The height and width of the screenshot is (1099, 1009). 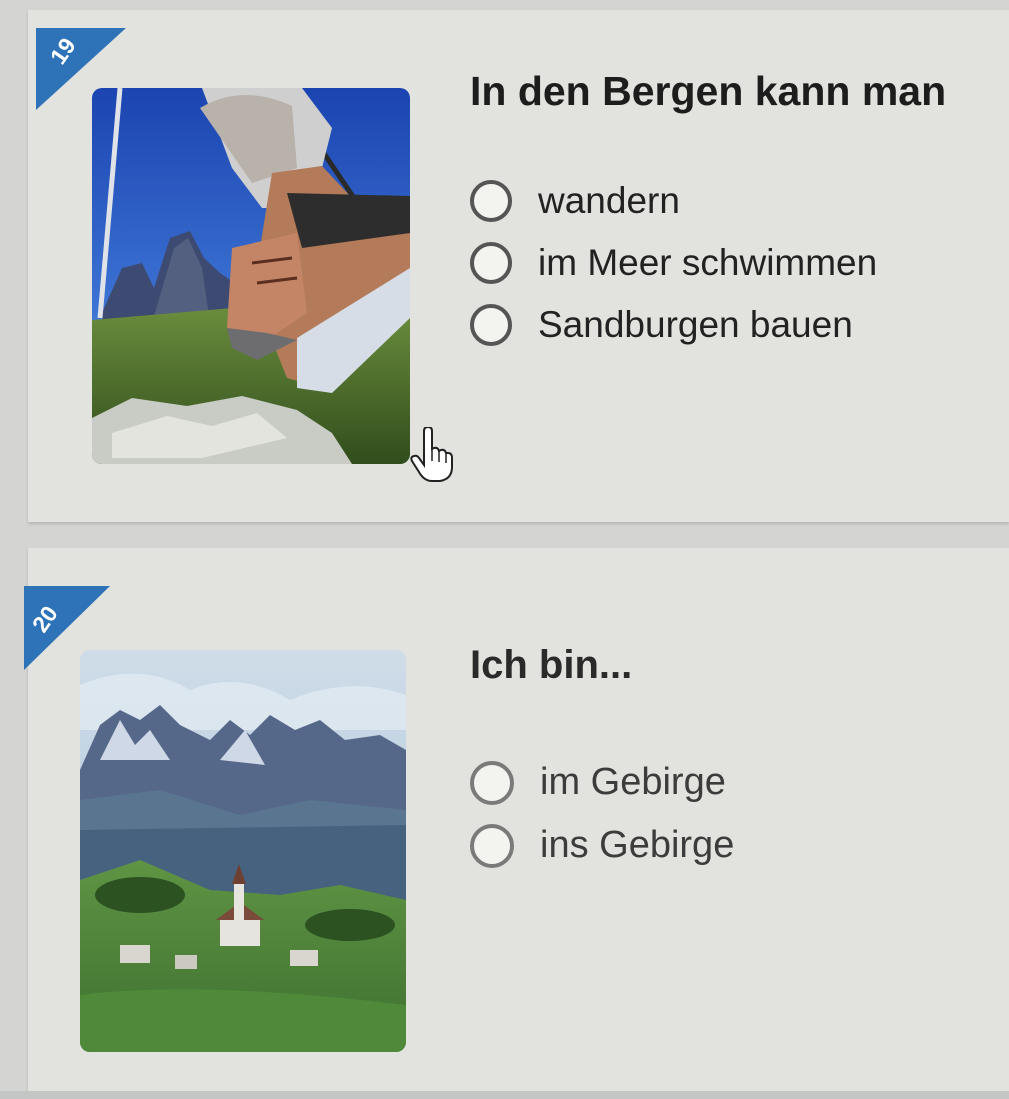 What do you see at coordinates (251, 276) in the screenshot?
I see `hiking-boots-photo` at bounding box center [251, 276].